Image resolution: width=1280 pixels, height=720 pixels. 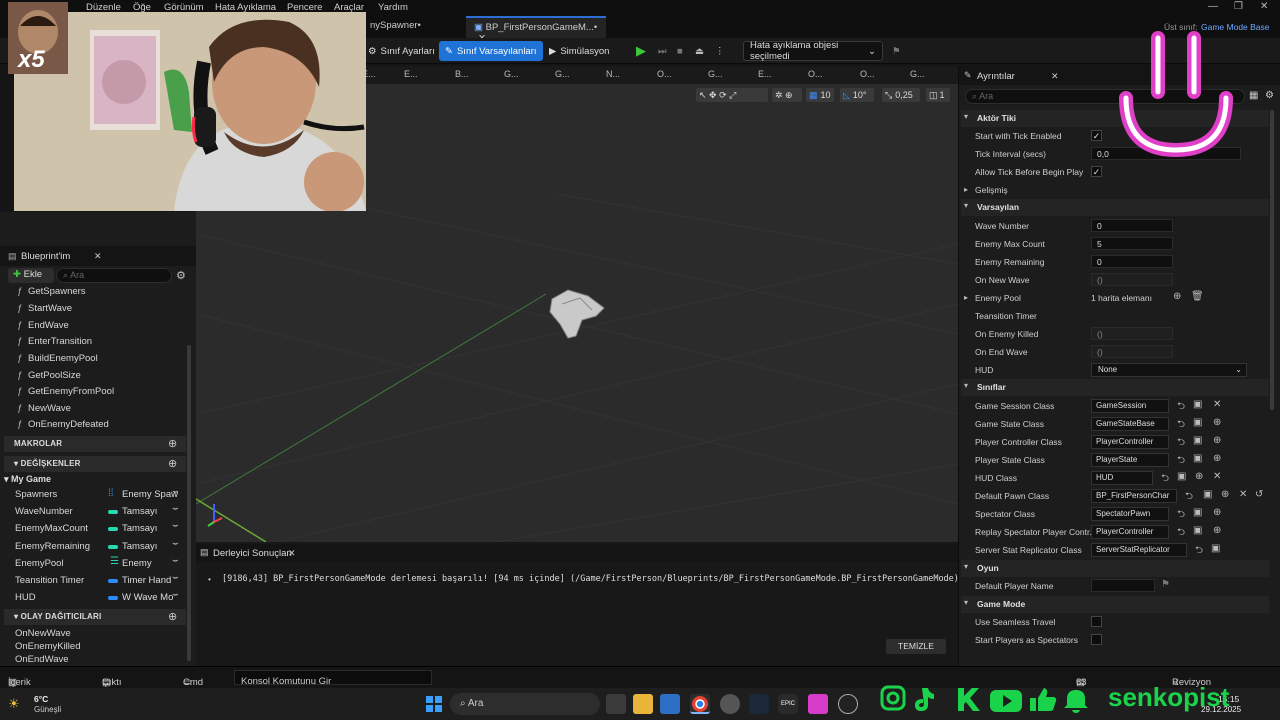 What do you see at coordinates (54, 375) in the screenshot?
I see `function-item: GetPoolSize` at bounding box center [54, 375].